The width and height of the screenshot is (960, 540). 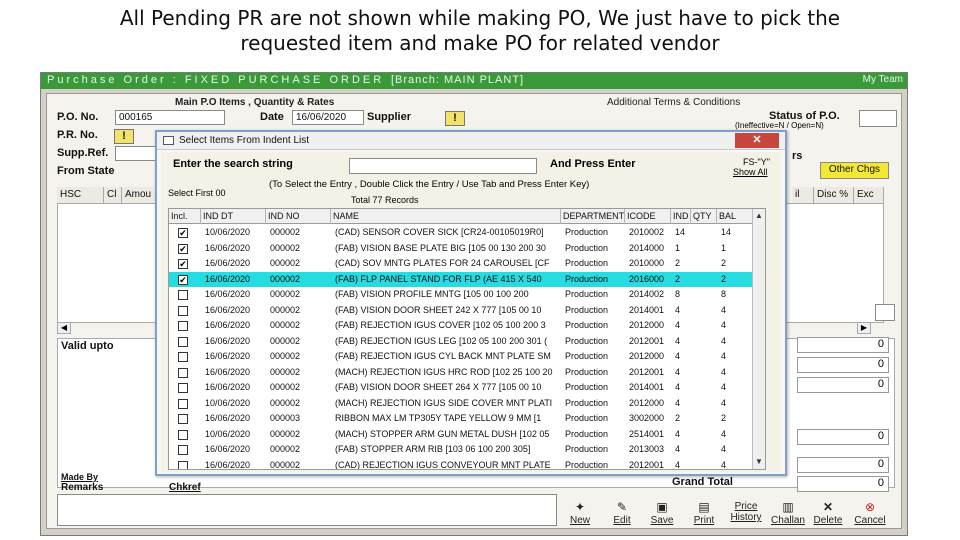 What do you see at coordinates (328, 117) in the screenshot?
I see `date-field: 16/06/2020` at bounding box center [328, 117].